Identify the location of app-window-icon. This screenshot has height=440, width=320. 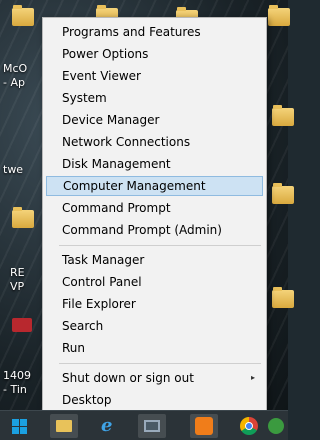
(152, 426).